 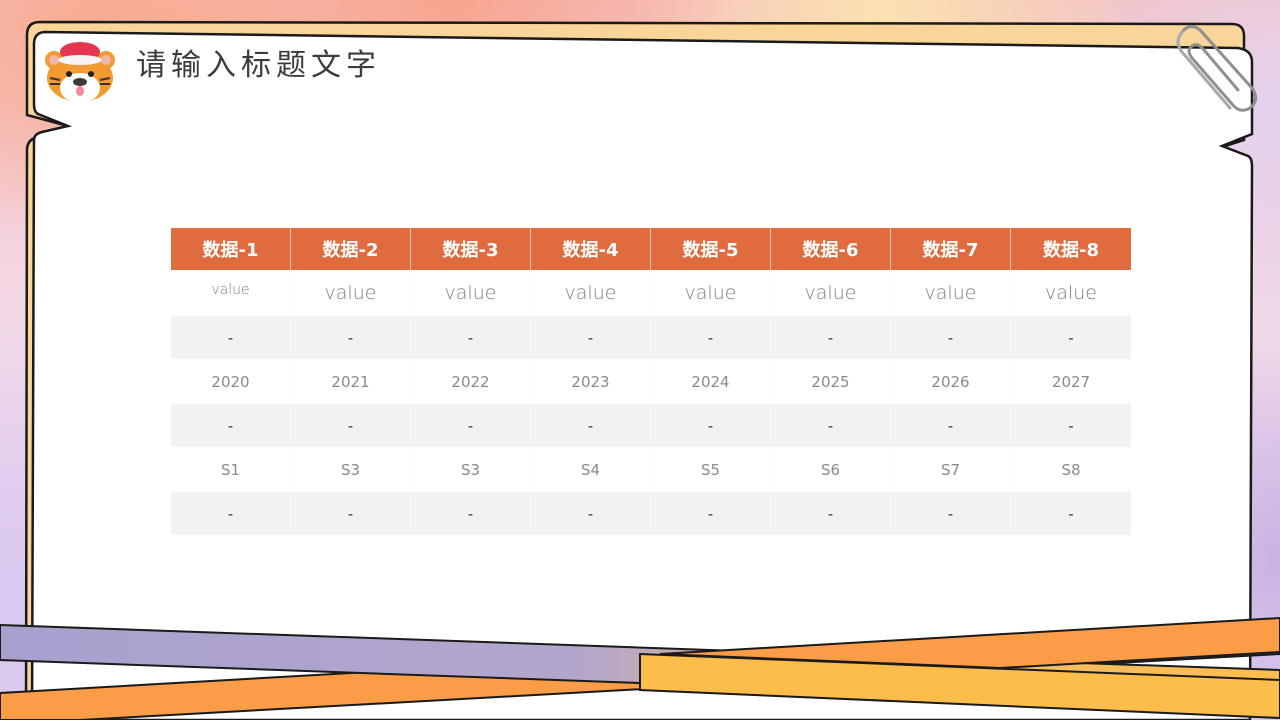 I want to click on table-row: S1 S3 S3 S4 S5 S6 S7 S8, so click(x=651, y=469).